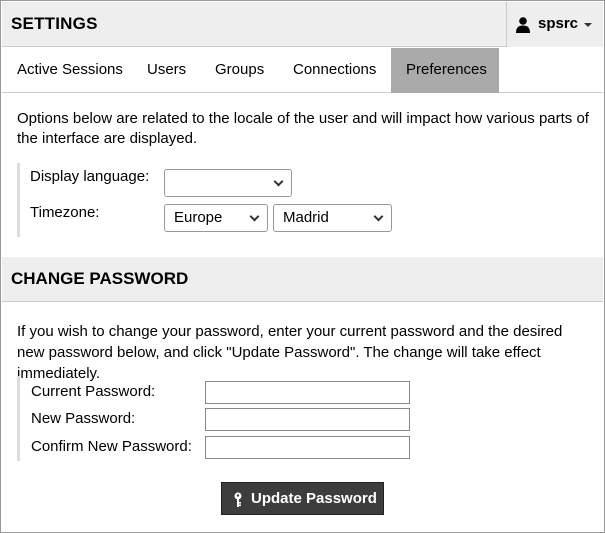 The image size is (605, 533). Describe the element at coordinates (558, 23) in the screenshot. I see `user-name: spsrc` at that location.